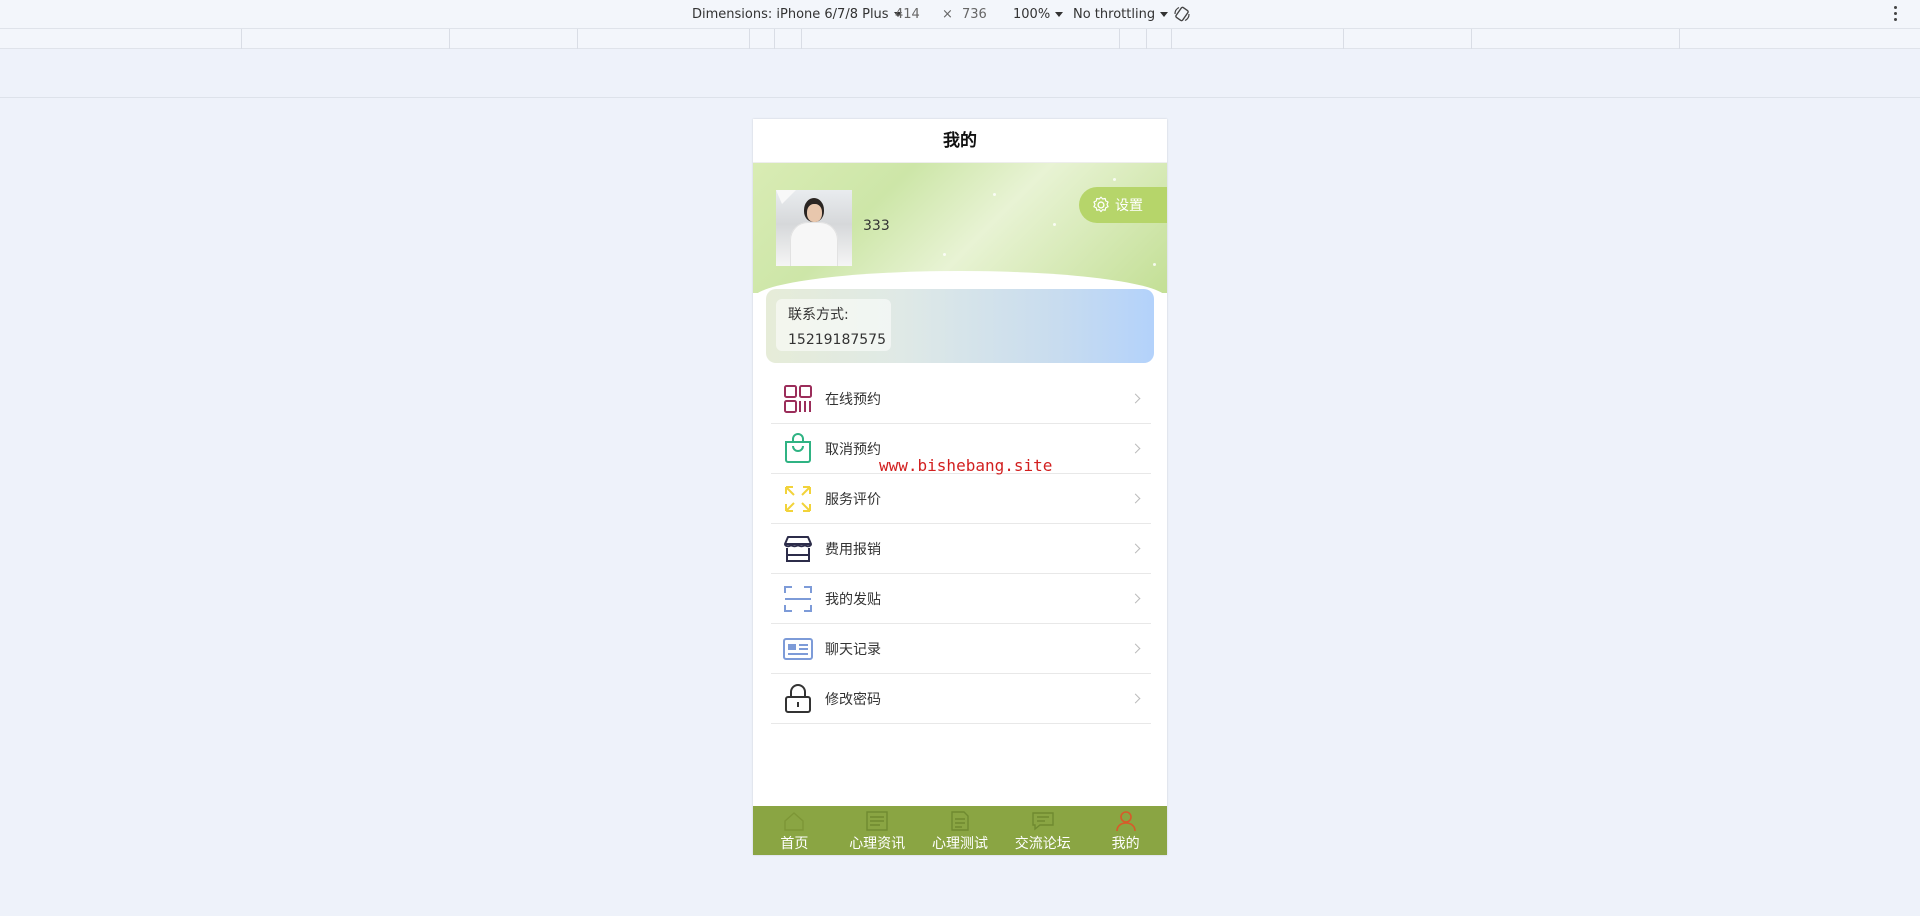 The height and width of the screenshot is (916, 1920). What do you see at coordinates (961, 399) in the screenshot?
I see `menu-item-online-booking: 在线预约` at bounding box center [961, 399].